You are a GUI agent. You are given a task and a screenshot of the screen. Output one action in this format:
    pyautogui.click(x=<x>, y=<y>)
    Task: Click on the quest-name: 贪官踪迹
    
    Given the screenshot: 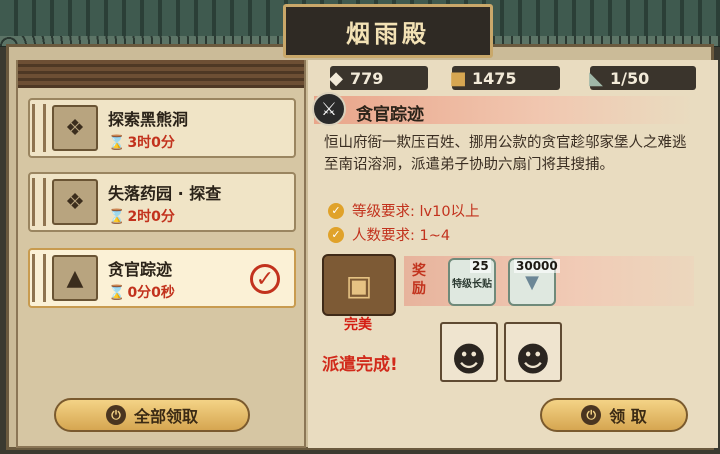 What is the action you would take?
    pyautogui.click(x=140, y=269)
    